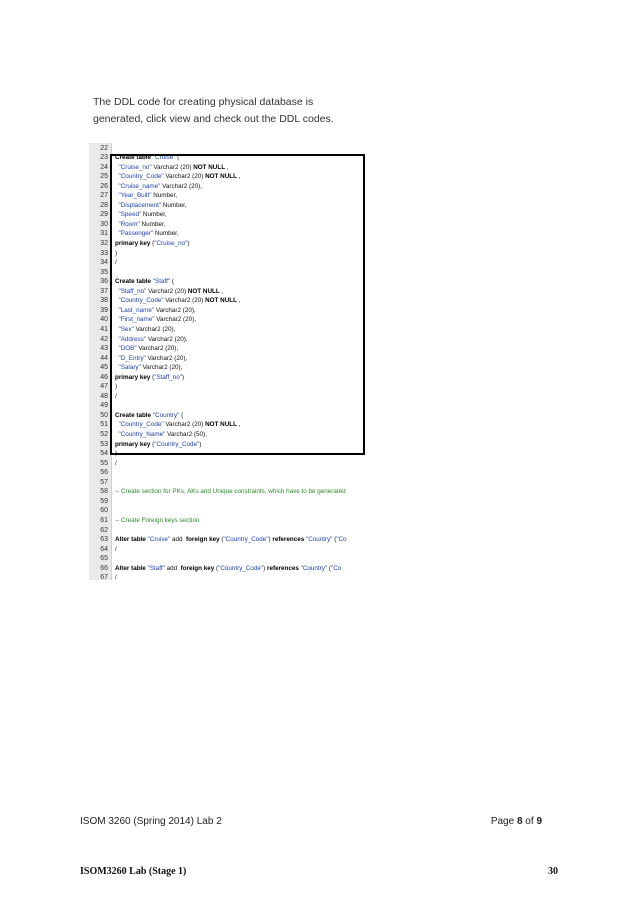 The height and width of the screenshot is (903, 638). Describe the element at coordinates (104, 492) in the screenshot. I see `line-number: 58` at that location.